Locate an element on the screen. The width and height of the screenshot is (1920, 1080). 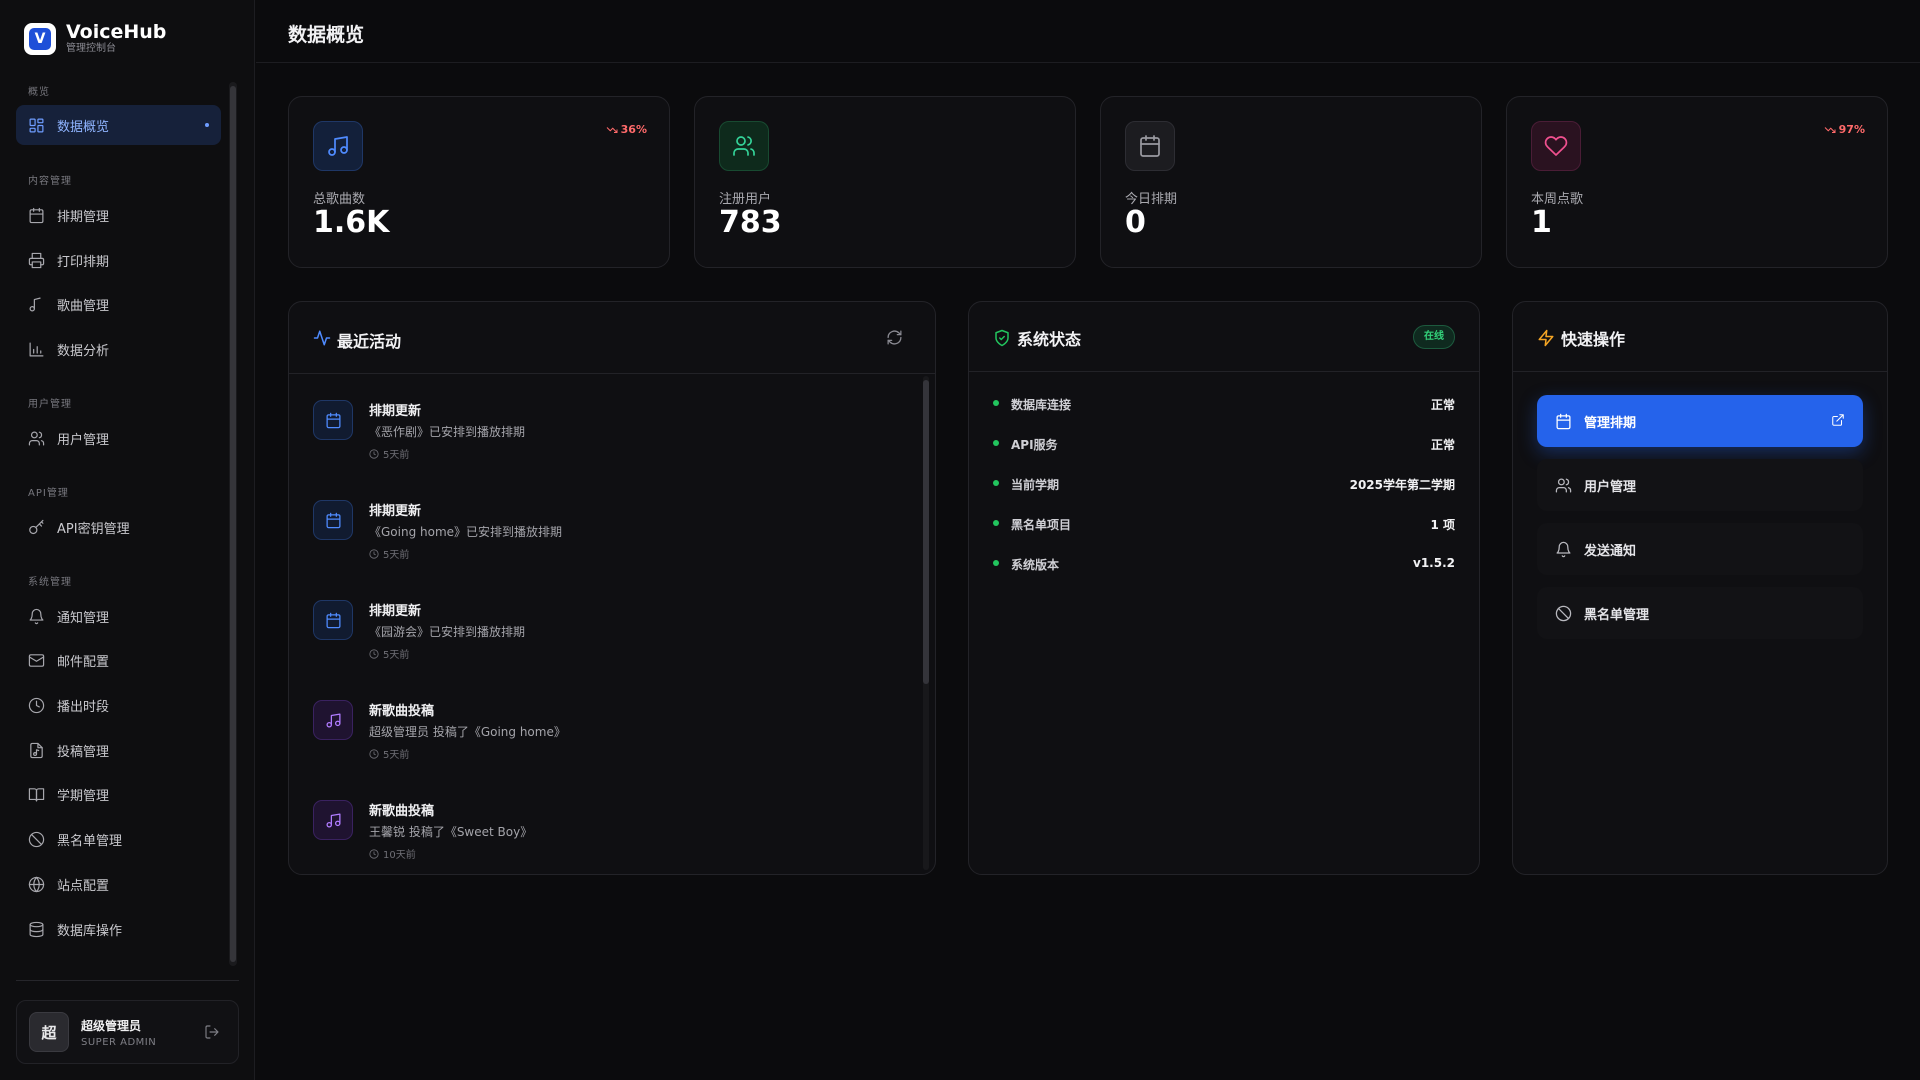
section-label-users: 用户管理 is located at coordinates (50, 404).